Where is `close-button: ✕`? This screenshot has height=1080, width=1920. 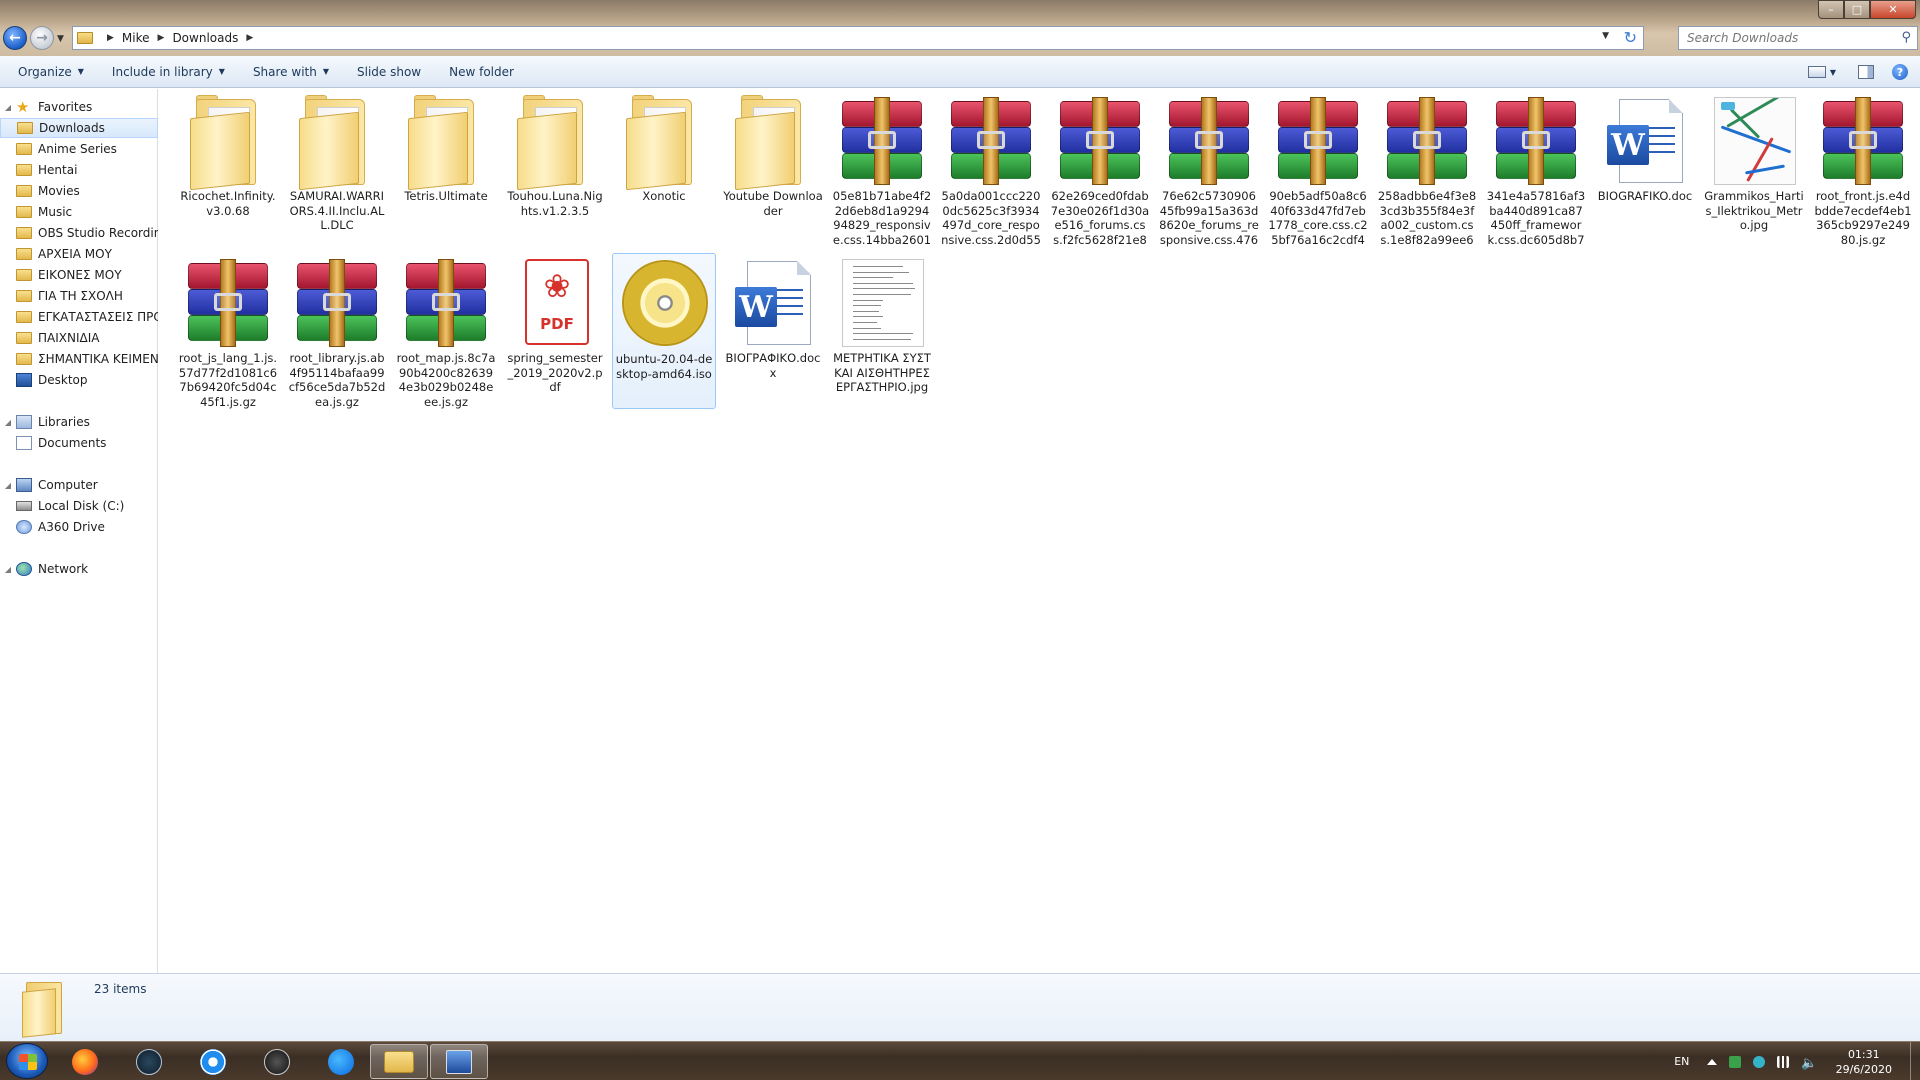
close-button: ✕ is located at coordinates (1893, 9).